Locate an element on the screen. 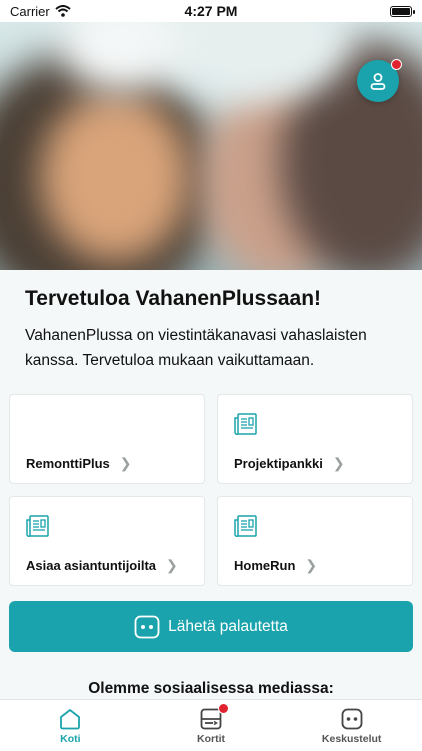 The width and height of the screenshot is (422, 751). status-left: Carrier is located at coordinates (70, 11).